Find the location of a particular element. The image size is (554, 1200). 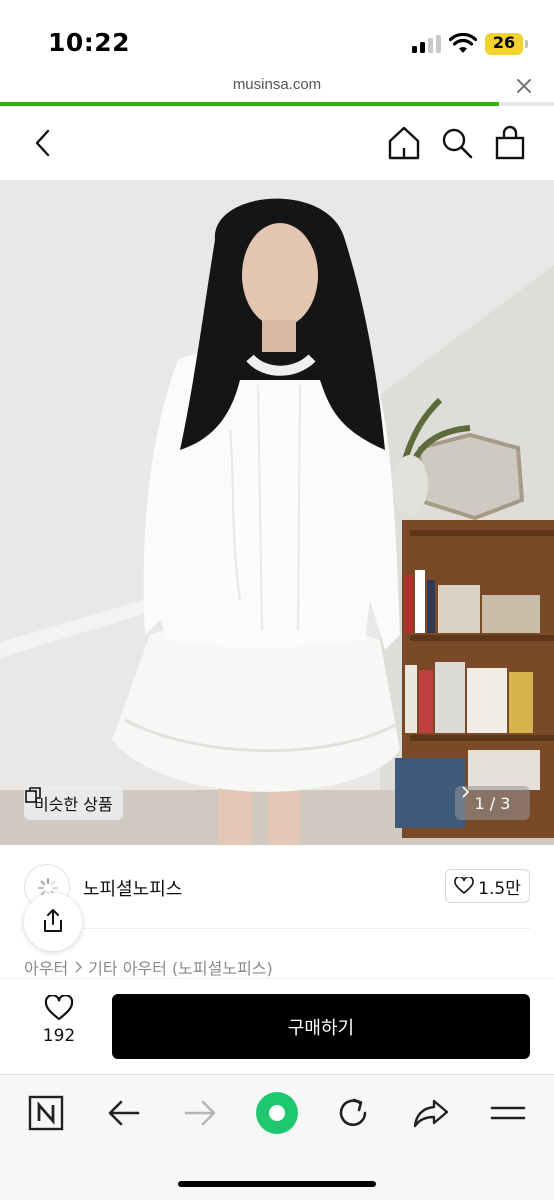

breadcrumb: 아우터 기타 아우터 (노피셜노피스) is located at coordinates (148, 967).